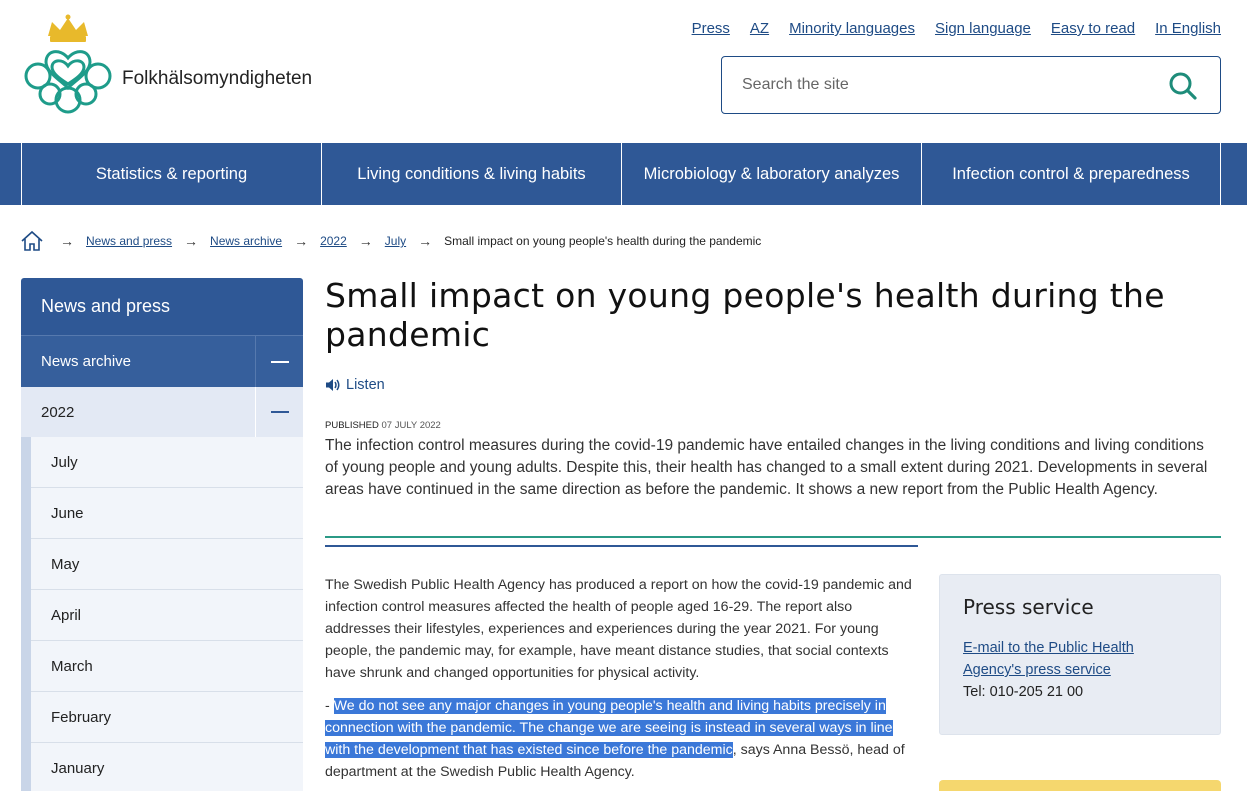  Describe the element at coordinates (32, 241) in the screenshot. I see `home-icon` at that location.